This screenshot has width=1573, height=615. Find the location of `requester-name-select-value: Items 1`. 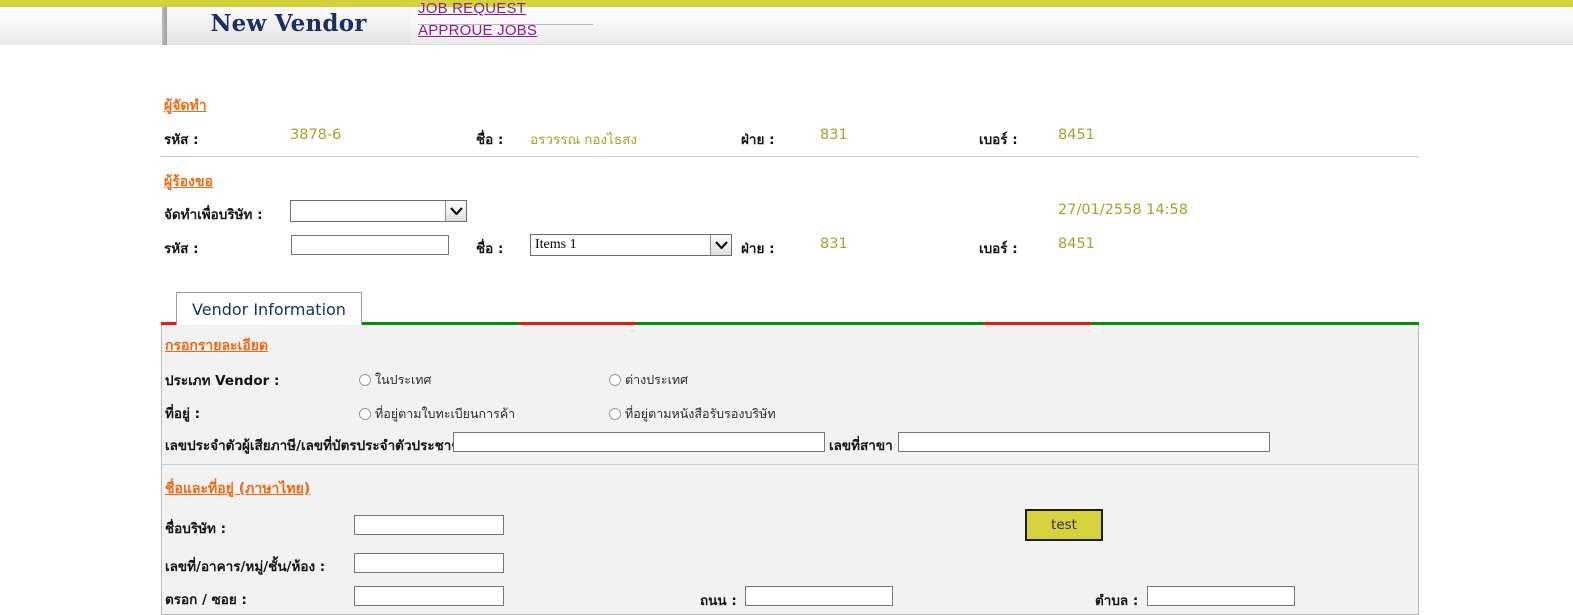

requester-name-select-value: Items 1 is located at coordinates (556, 244).